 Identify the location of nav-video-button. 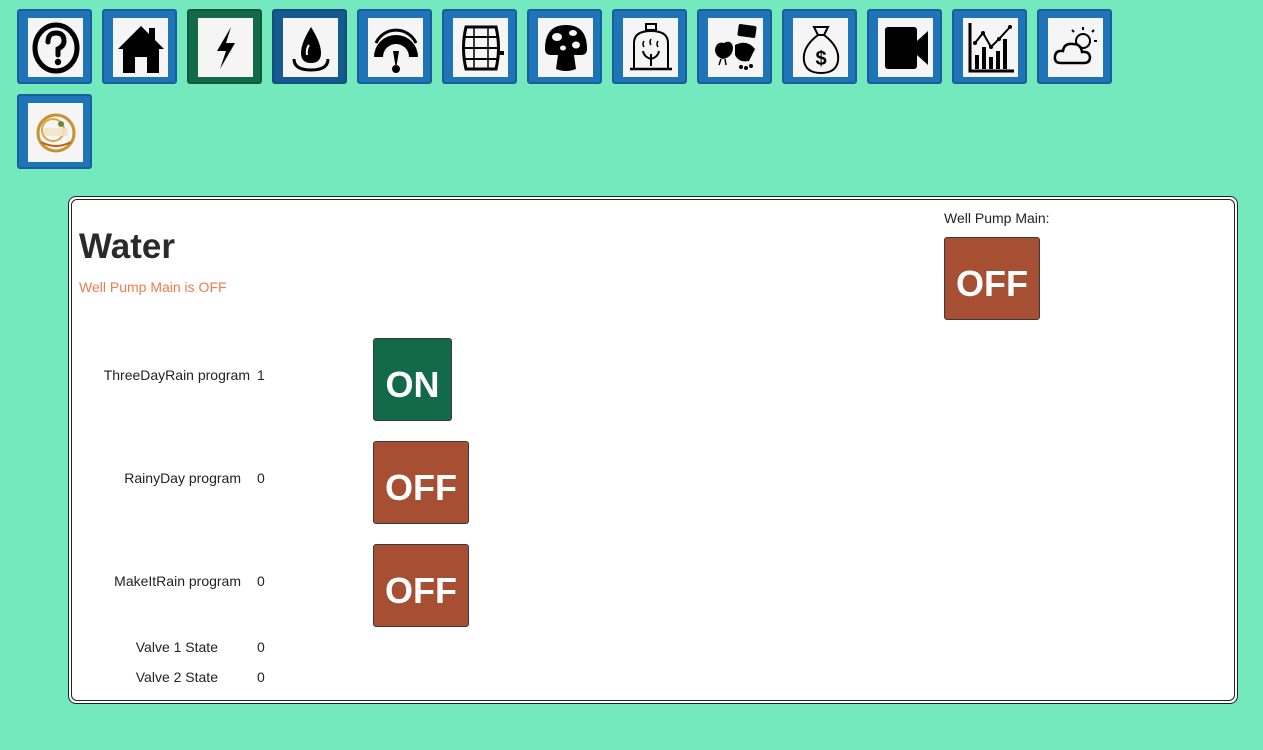
(904, 46).